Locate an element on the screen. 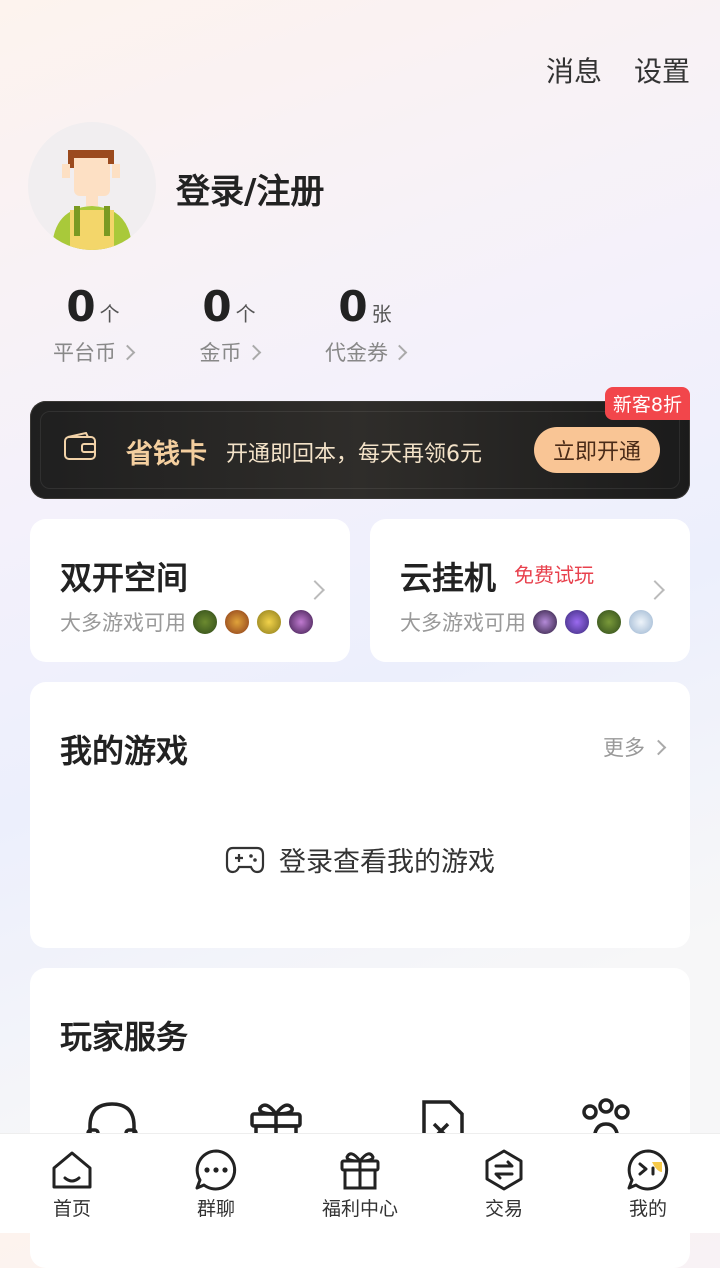 This screenshot has width=720, height=1268. top-nav: 消息 设置 is located at coordinates (618, 70).